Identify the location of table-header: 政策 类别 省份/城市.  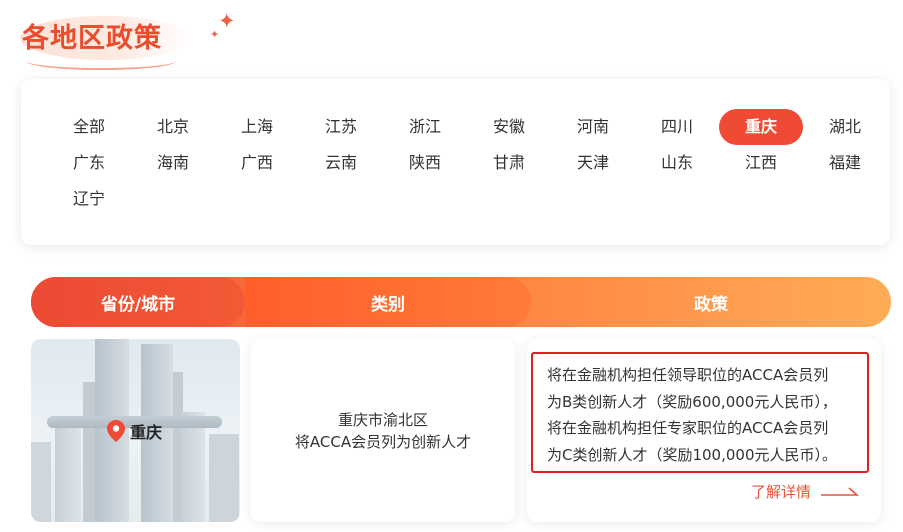
(461, 302).